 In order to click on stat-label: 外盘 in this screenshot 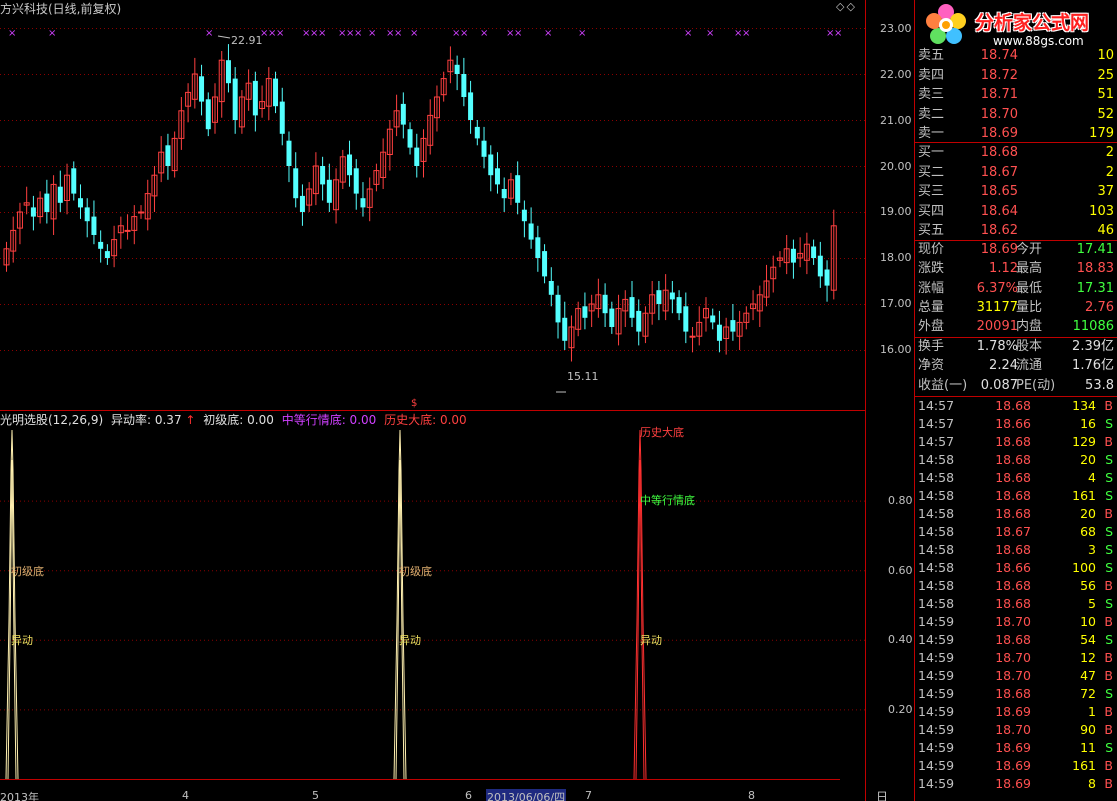, I will do `click(931, 327)`.